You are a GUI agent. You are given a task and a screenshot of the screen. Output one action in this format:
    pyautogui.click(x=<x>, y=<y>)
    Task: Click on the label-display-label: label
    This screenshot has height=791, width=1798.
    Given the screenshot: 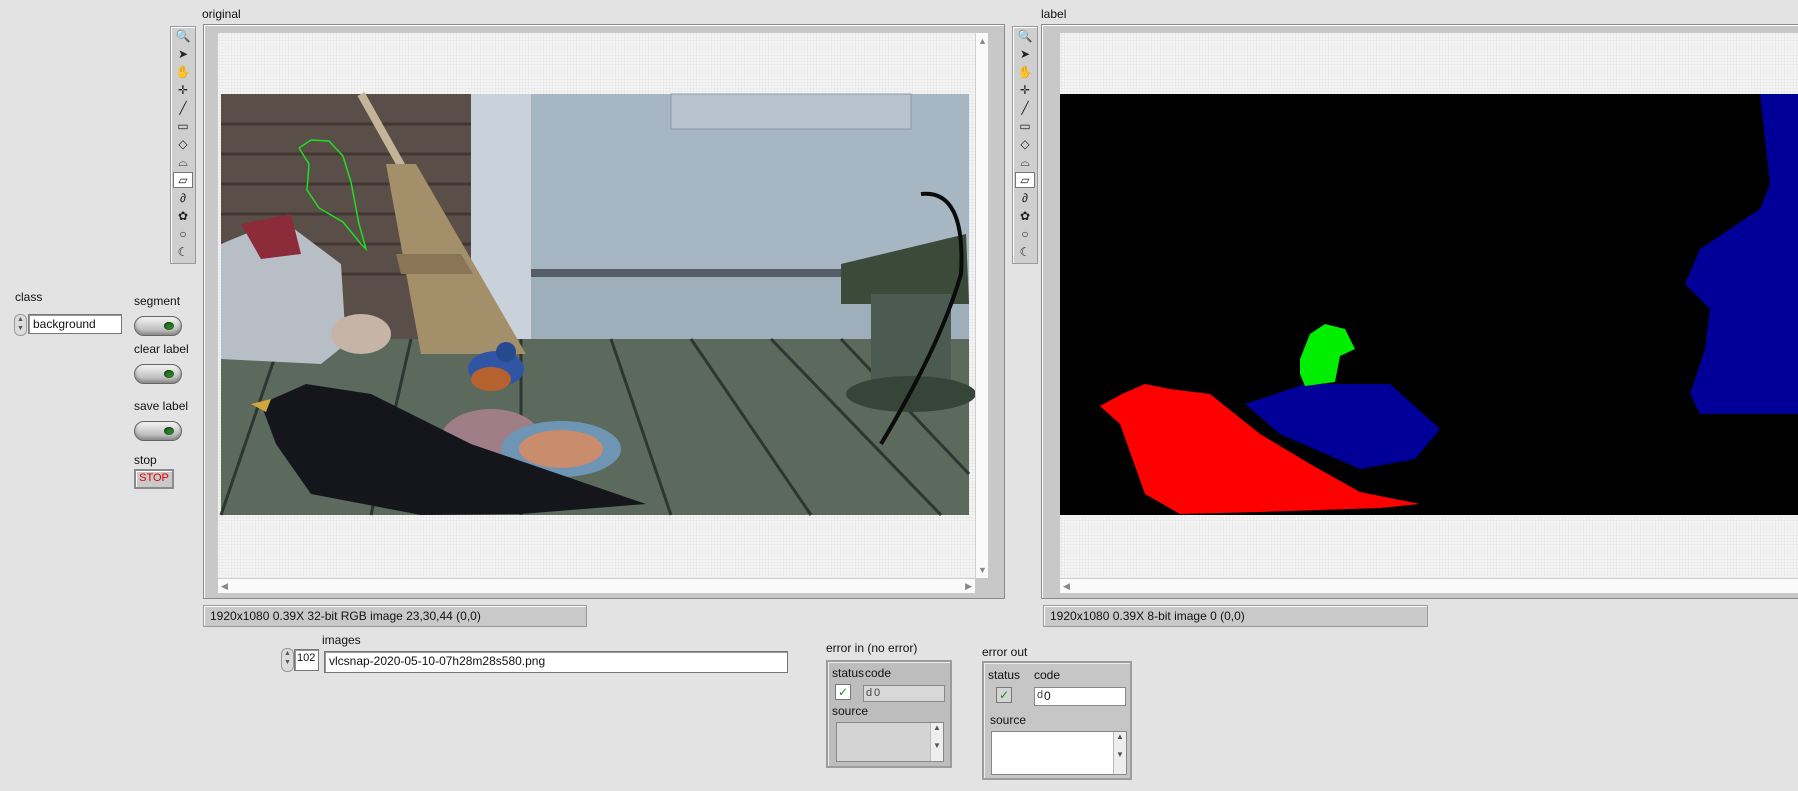 What is the action you would take?
    pyautogui.click(x=1054, y=14)
    